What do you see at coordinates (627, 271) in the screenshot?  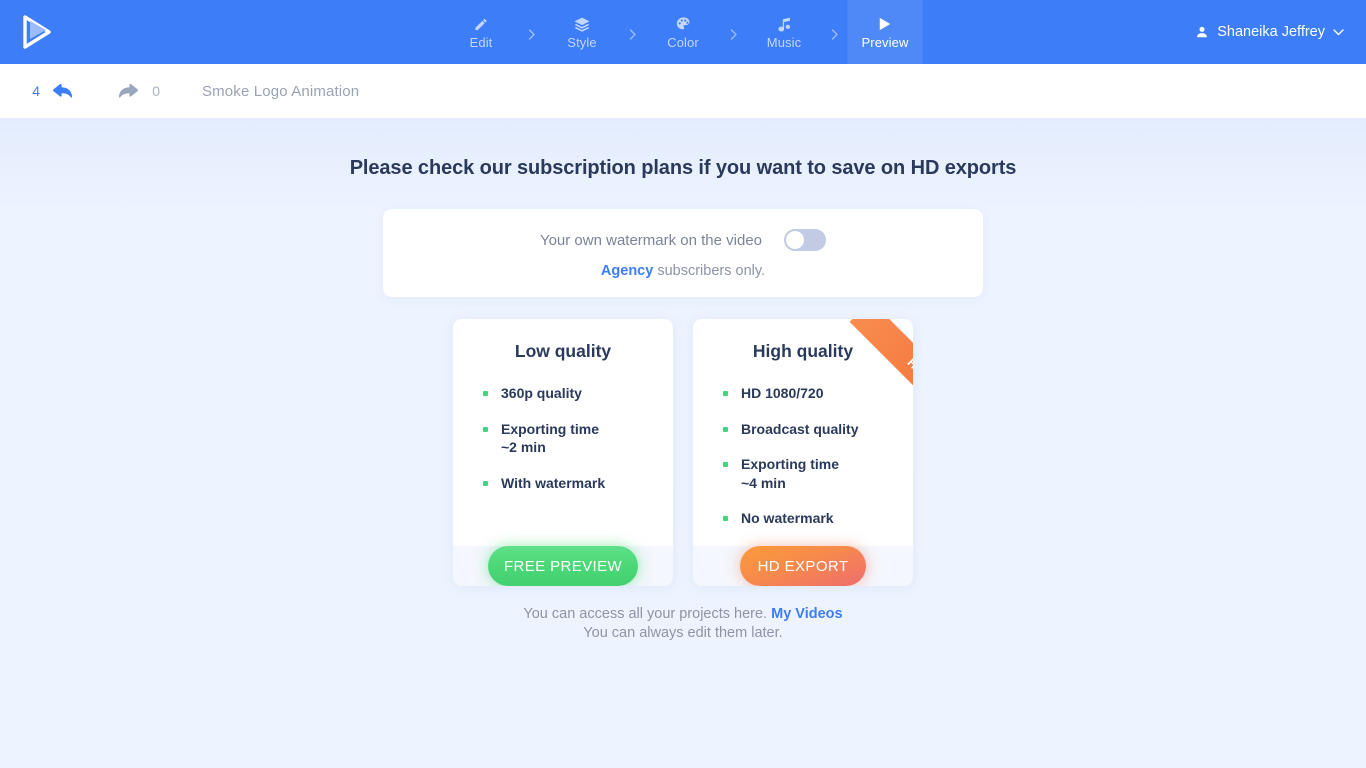 I see `agency-link: Agency` at bounding box center [627, 271].